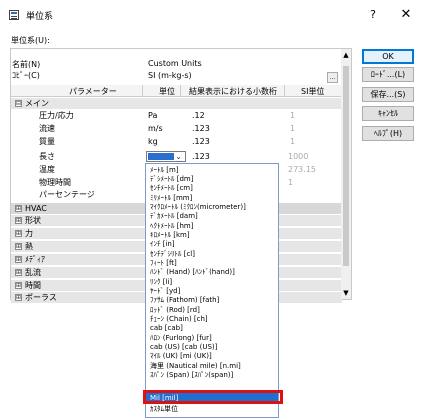 This screenshot has width=429, height=418. Describe the element at coordinates (33, 220) in the screenshot. I see `category-label: 形状` at that location.